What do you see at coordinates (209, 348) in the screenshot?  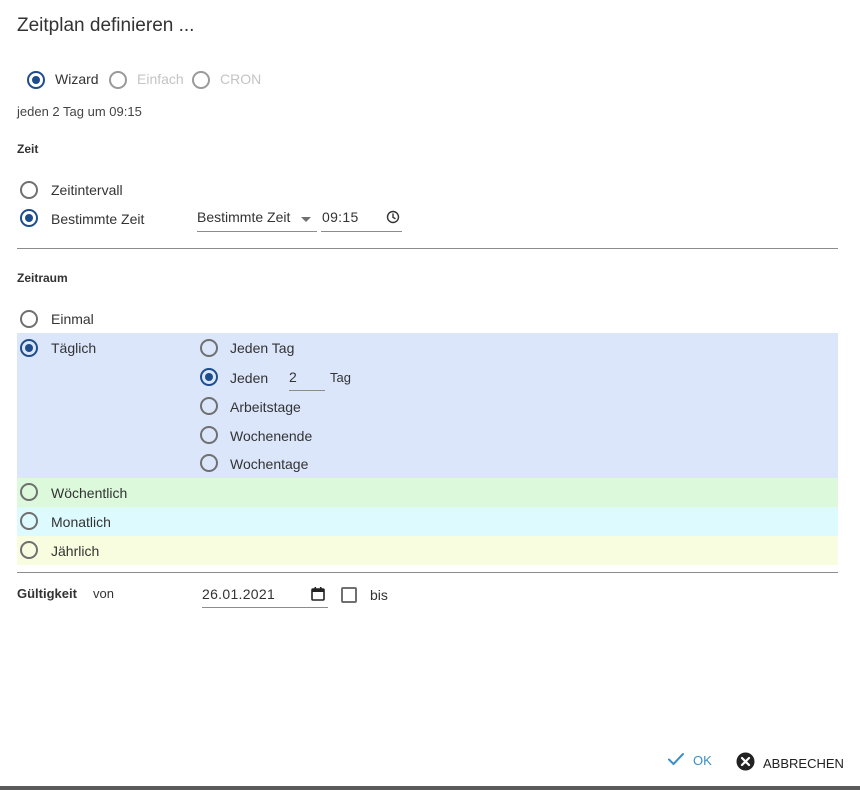 I see `radio-jeden-tag` at bounding box center [209, 348].